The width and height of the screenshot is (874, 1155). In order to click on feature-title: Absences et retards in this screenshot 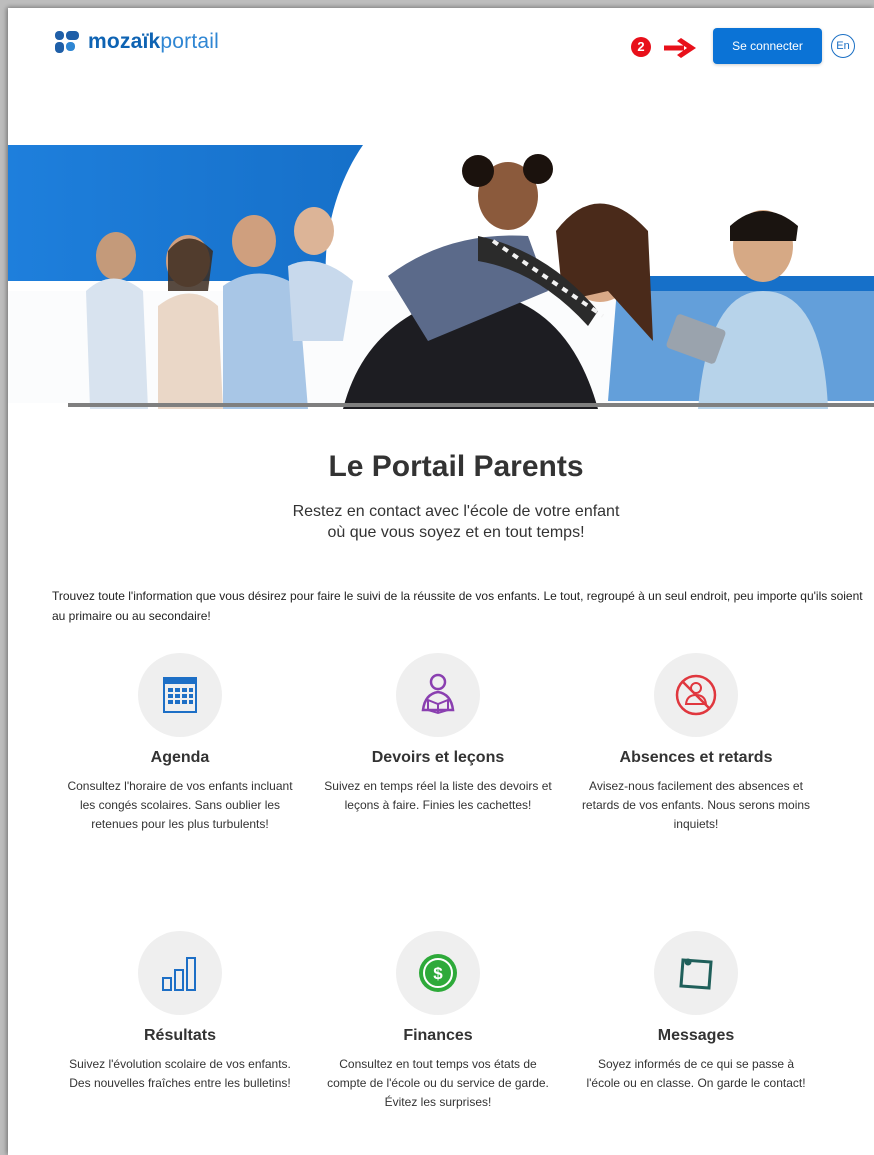, I will do `click(696, 757)`.